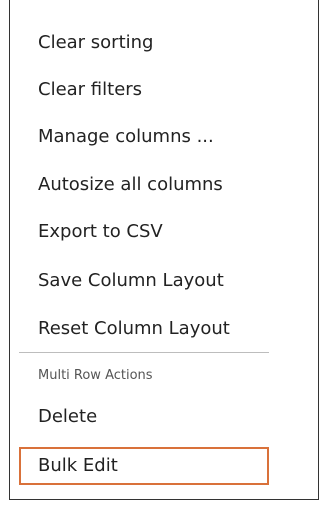 The width and height of the screenshot is (326, 506). What do you see at coordinates (144, 232) in the screenshot?
I see `menu-item-export-to-csv: Export to CSV` at bounding box center [144, 232].